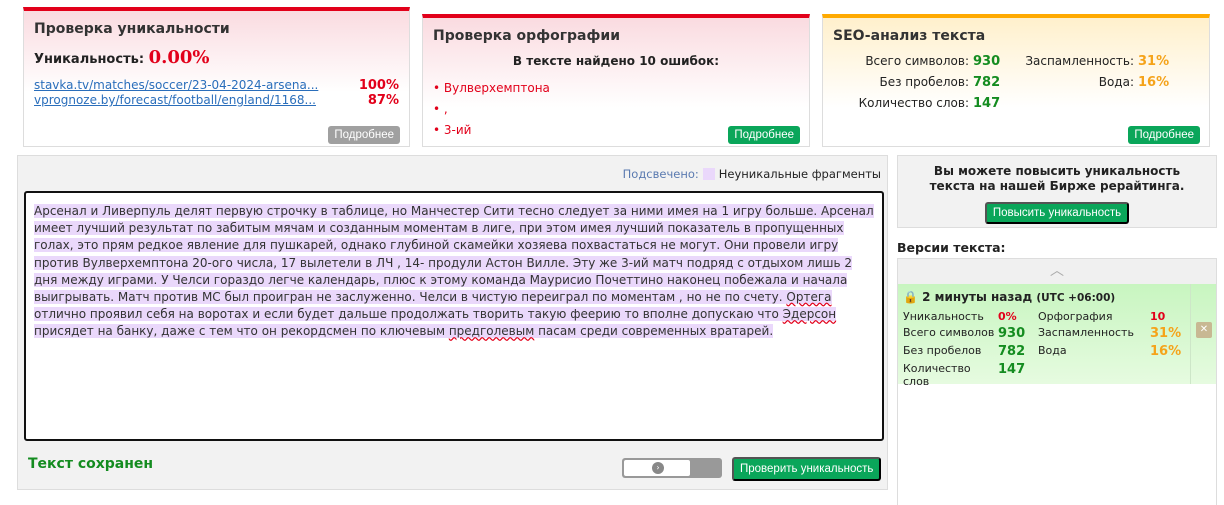 The height and width of the screenshot is (505, 1224). I want to click on words-label: Количество слов:, so click(913, 103).